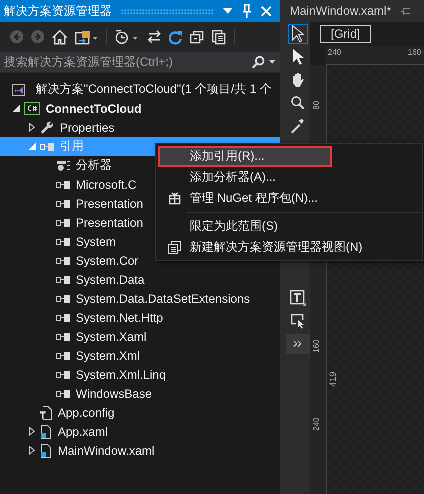 This screenshot has width=424, height=494. What do you see at coordinates (140, 355) in the screenshot?
I see `tree-item: System.Xml` at bounding box center [140, 355].